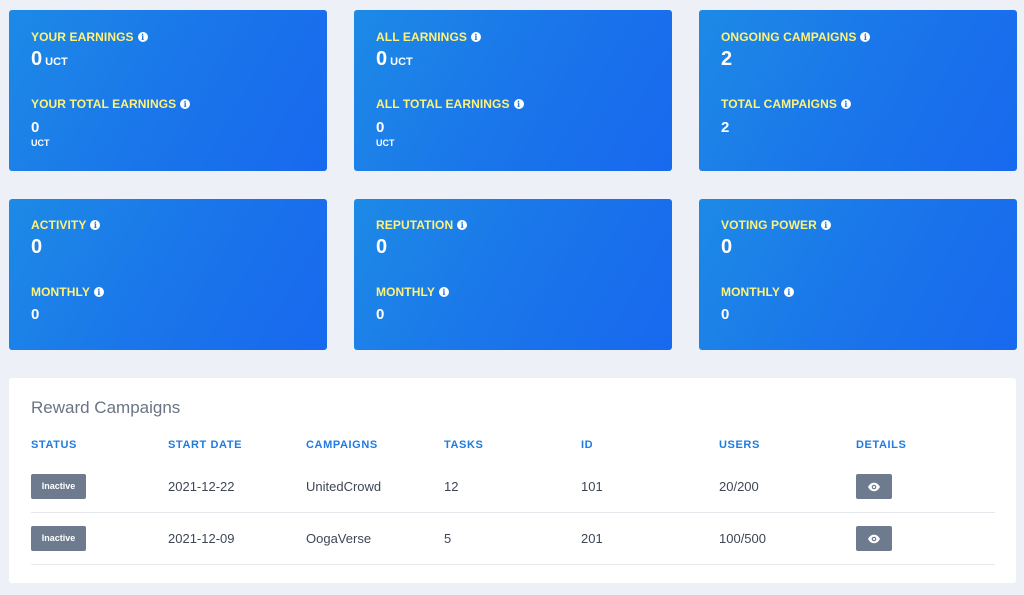 The width and height of the screenshot is (1024, 595). I want to click on column-header-users: USERS, so click(739, 445).